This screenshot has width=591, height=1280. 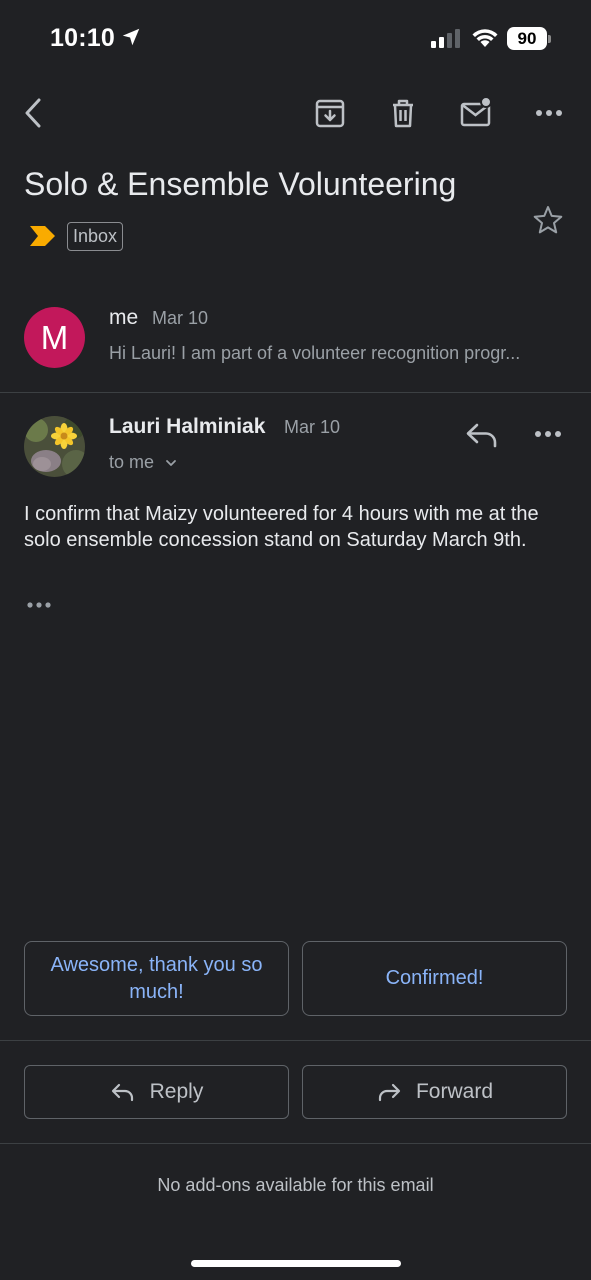 I want to click on smart-reply-button: Confirmed!, so click(x=434, y=978).